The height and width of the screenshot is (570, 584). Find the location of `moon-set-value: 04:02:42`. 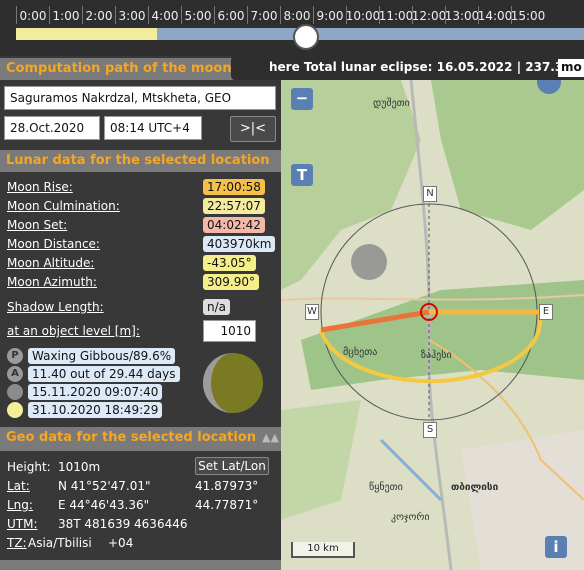

moon-set-value: 04:02:42 is located at coordinates (234, 225).